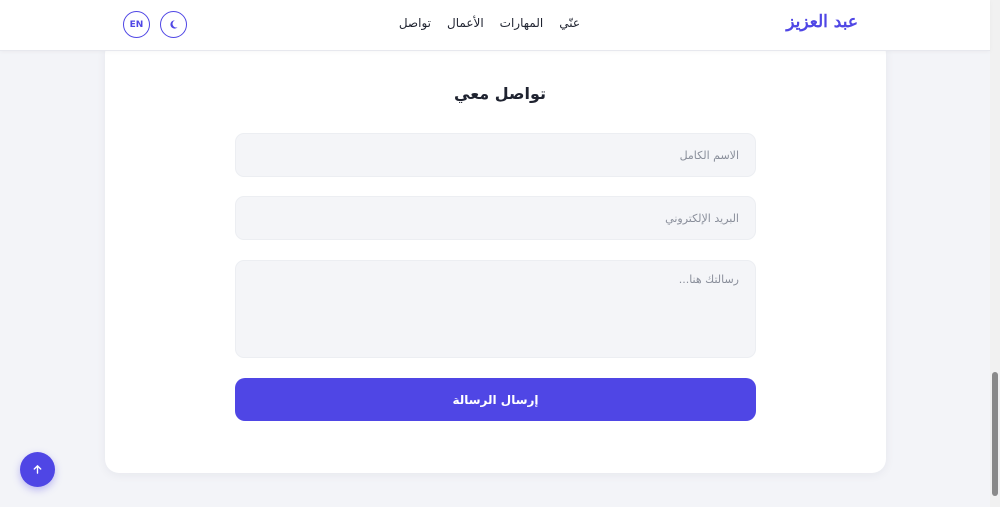 The image size is (1000, 507). I want to click on email-input, so click(495, 218).